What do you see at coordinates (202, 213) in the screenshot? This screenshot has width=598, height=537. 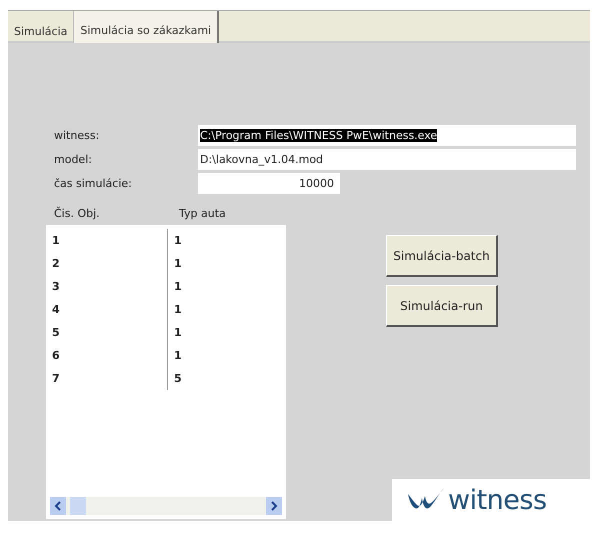 I see `column-header: Typ auta` at bounding box center [202, 213].